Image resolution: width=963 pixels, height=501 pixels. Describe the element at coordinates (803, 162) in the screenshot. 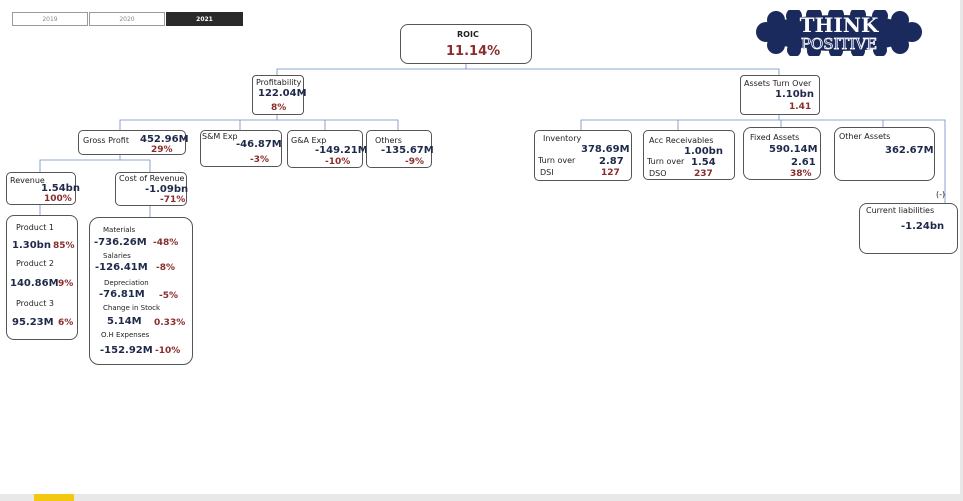

I see `fixed-assets-ratio: 2.61` at that location.